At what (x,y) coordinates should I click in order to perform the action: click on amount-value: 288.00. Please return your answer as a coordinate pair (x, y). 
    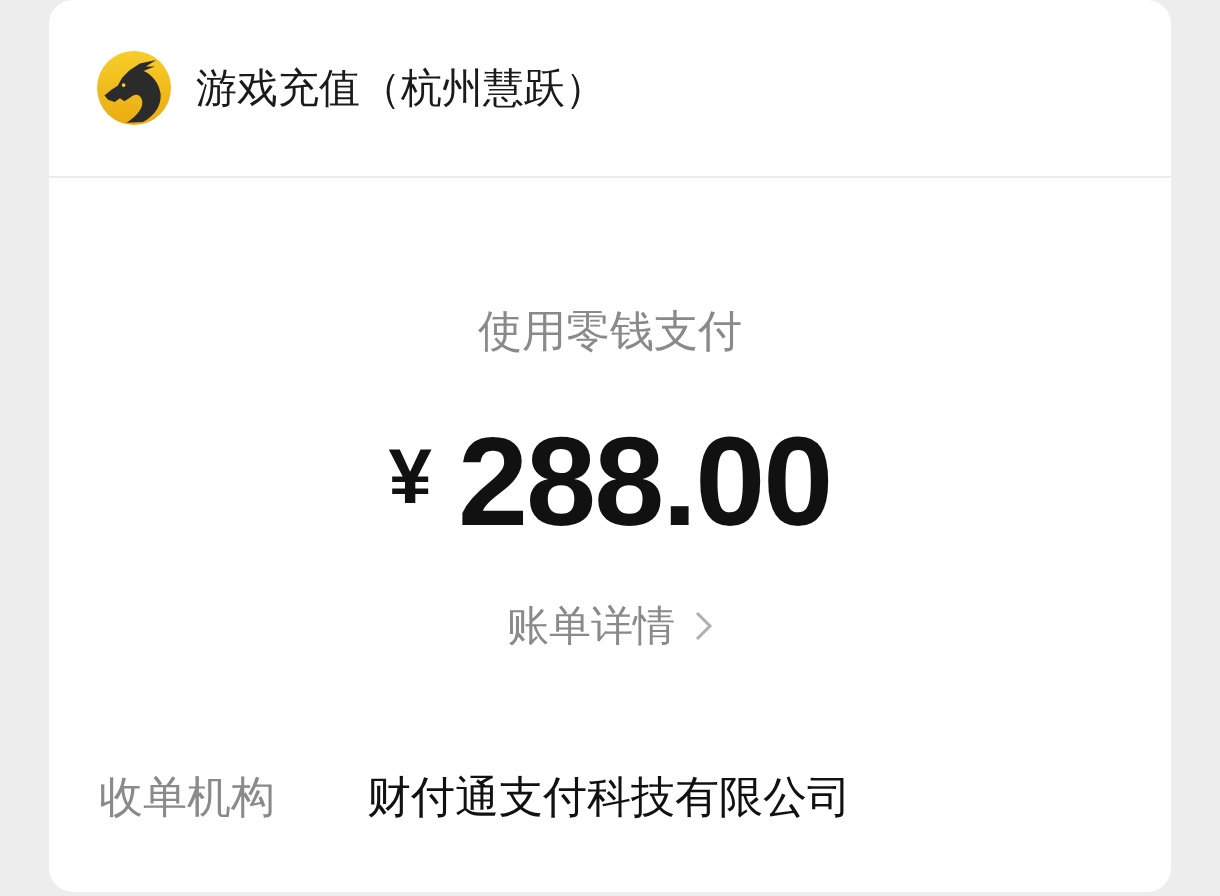
    Looking at the image, I should click on (645, 482).